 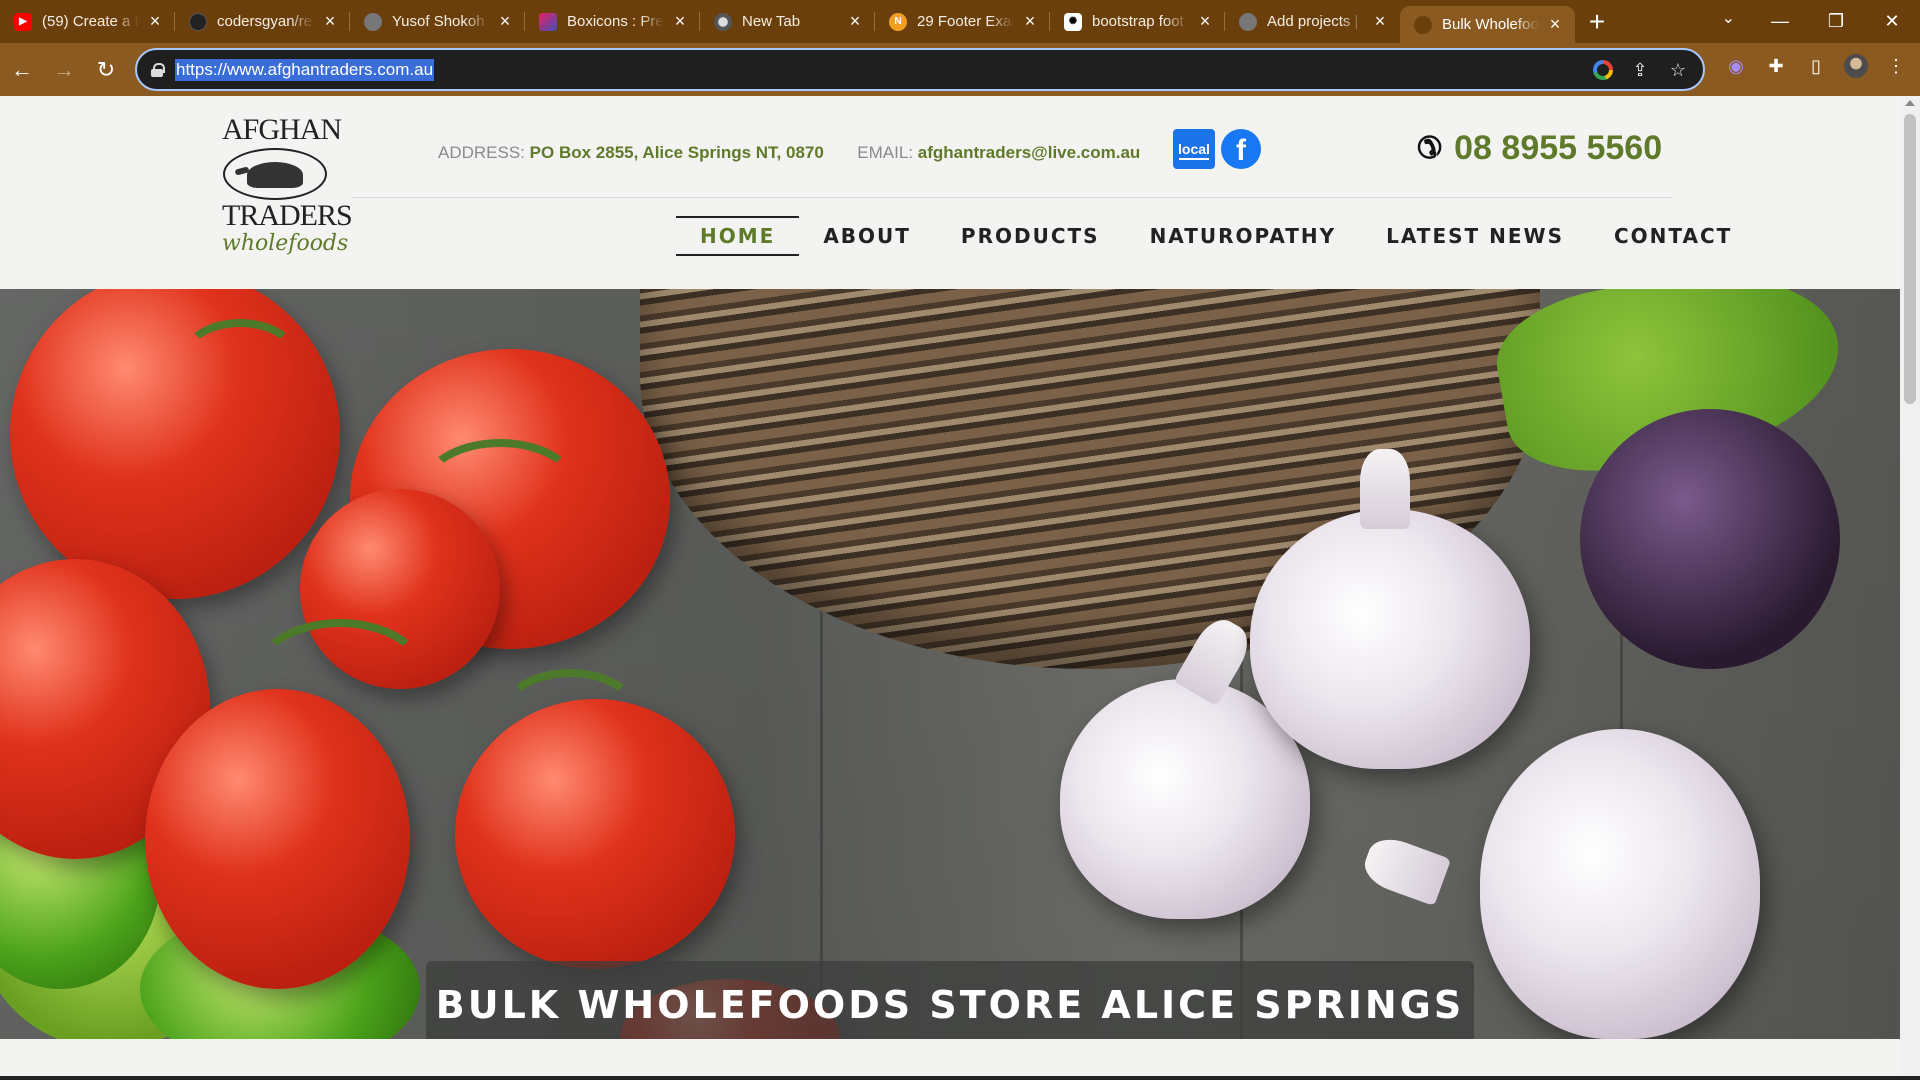 I want to click on side-panel-icon: ▯, so click(x=1816, y=66).